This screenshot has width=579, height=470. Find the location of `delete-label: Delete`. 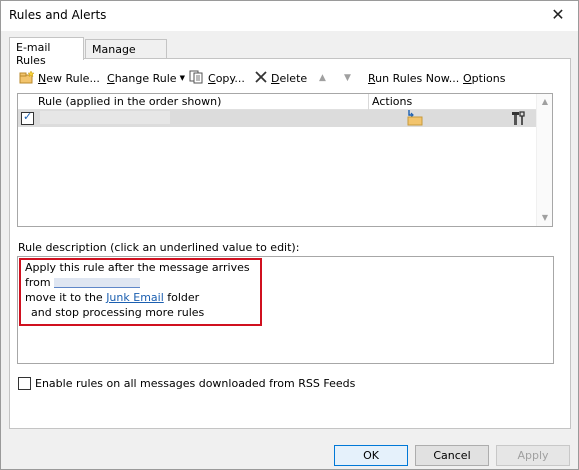

delete-label: Delete is located at coordinates (289, 78).